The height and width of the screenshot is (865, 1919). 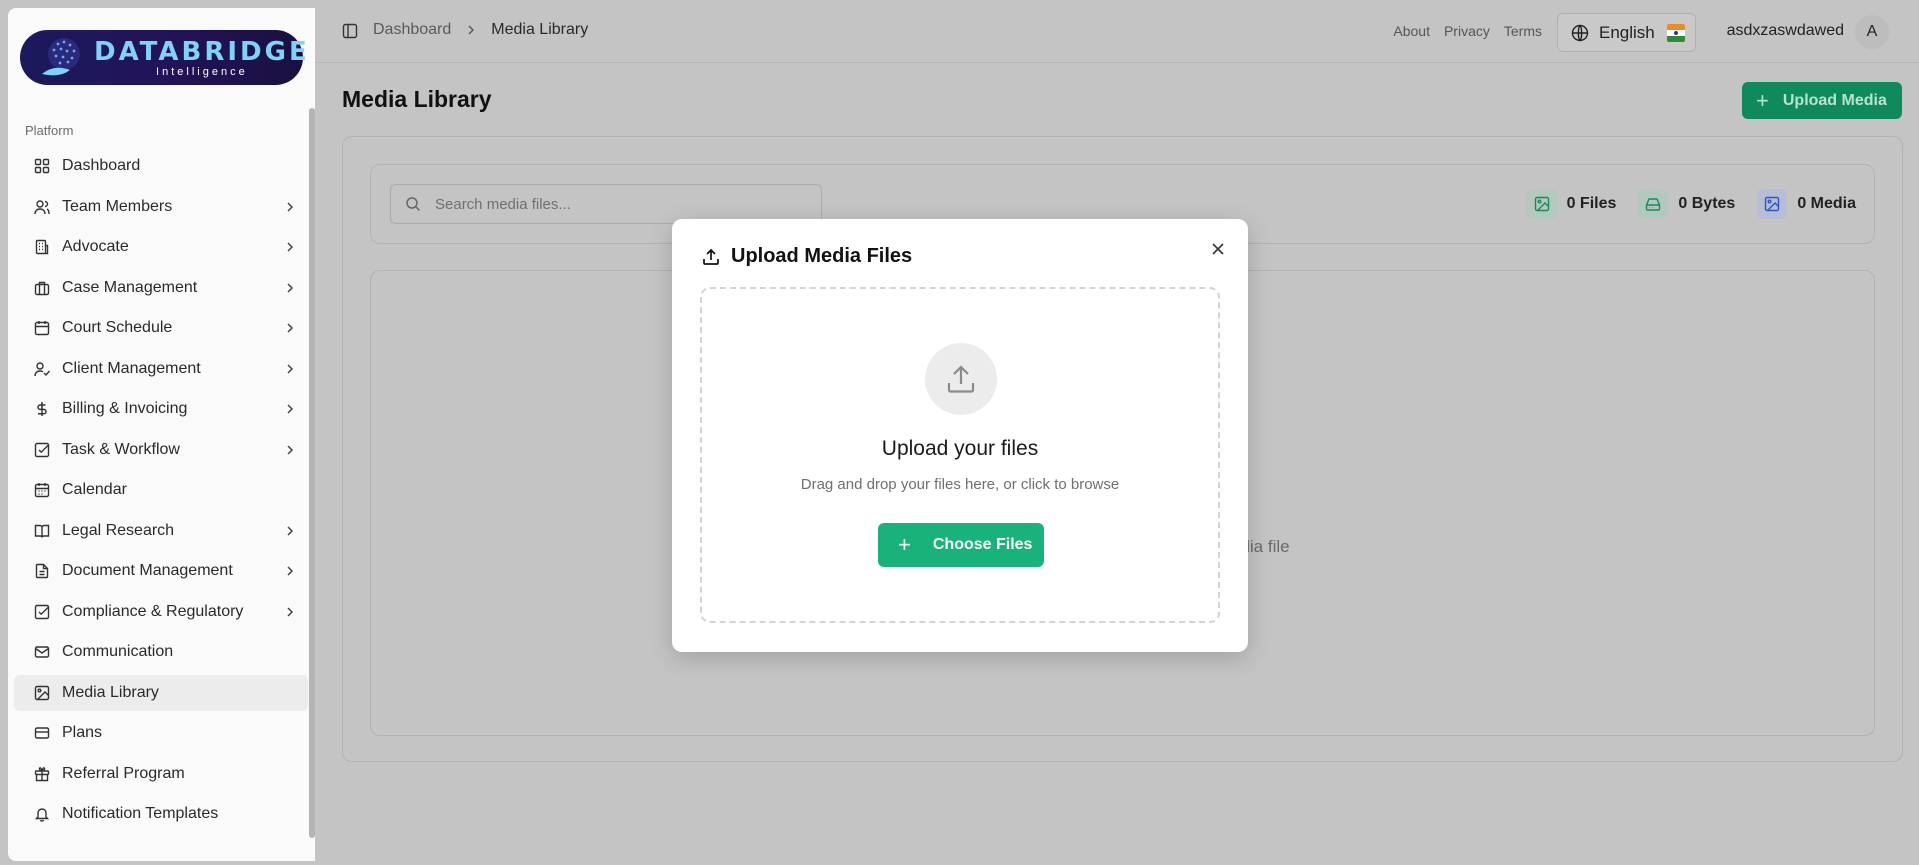 I want to click on mail-icon, so click(x=42, y=652).